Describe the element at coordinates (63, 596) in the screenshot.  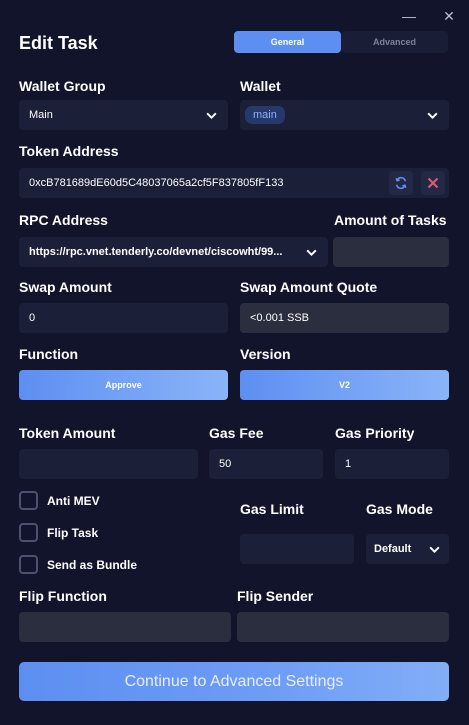
I see `flip-function-label: Flip Function` at that location.